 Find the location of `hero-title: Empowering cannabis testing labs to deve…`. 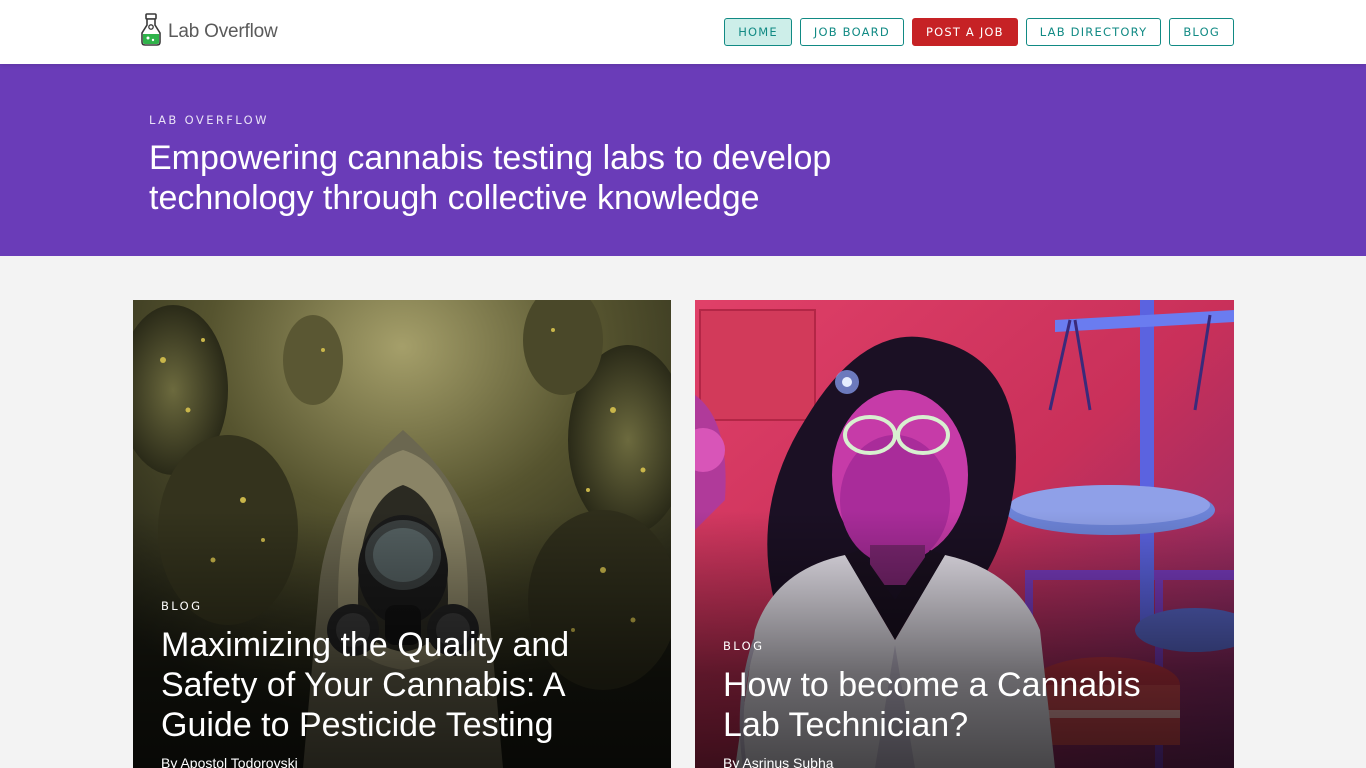

hero-title: Empowering cannabis testing labs to deve… is located at coordinates (490, 178).